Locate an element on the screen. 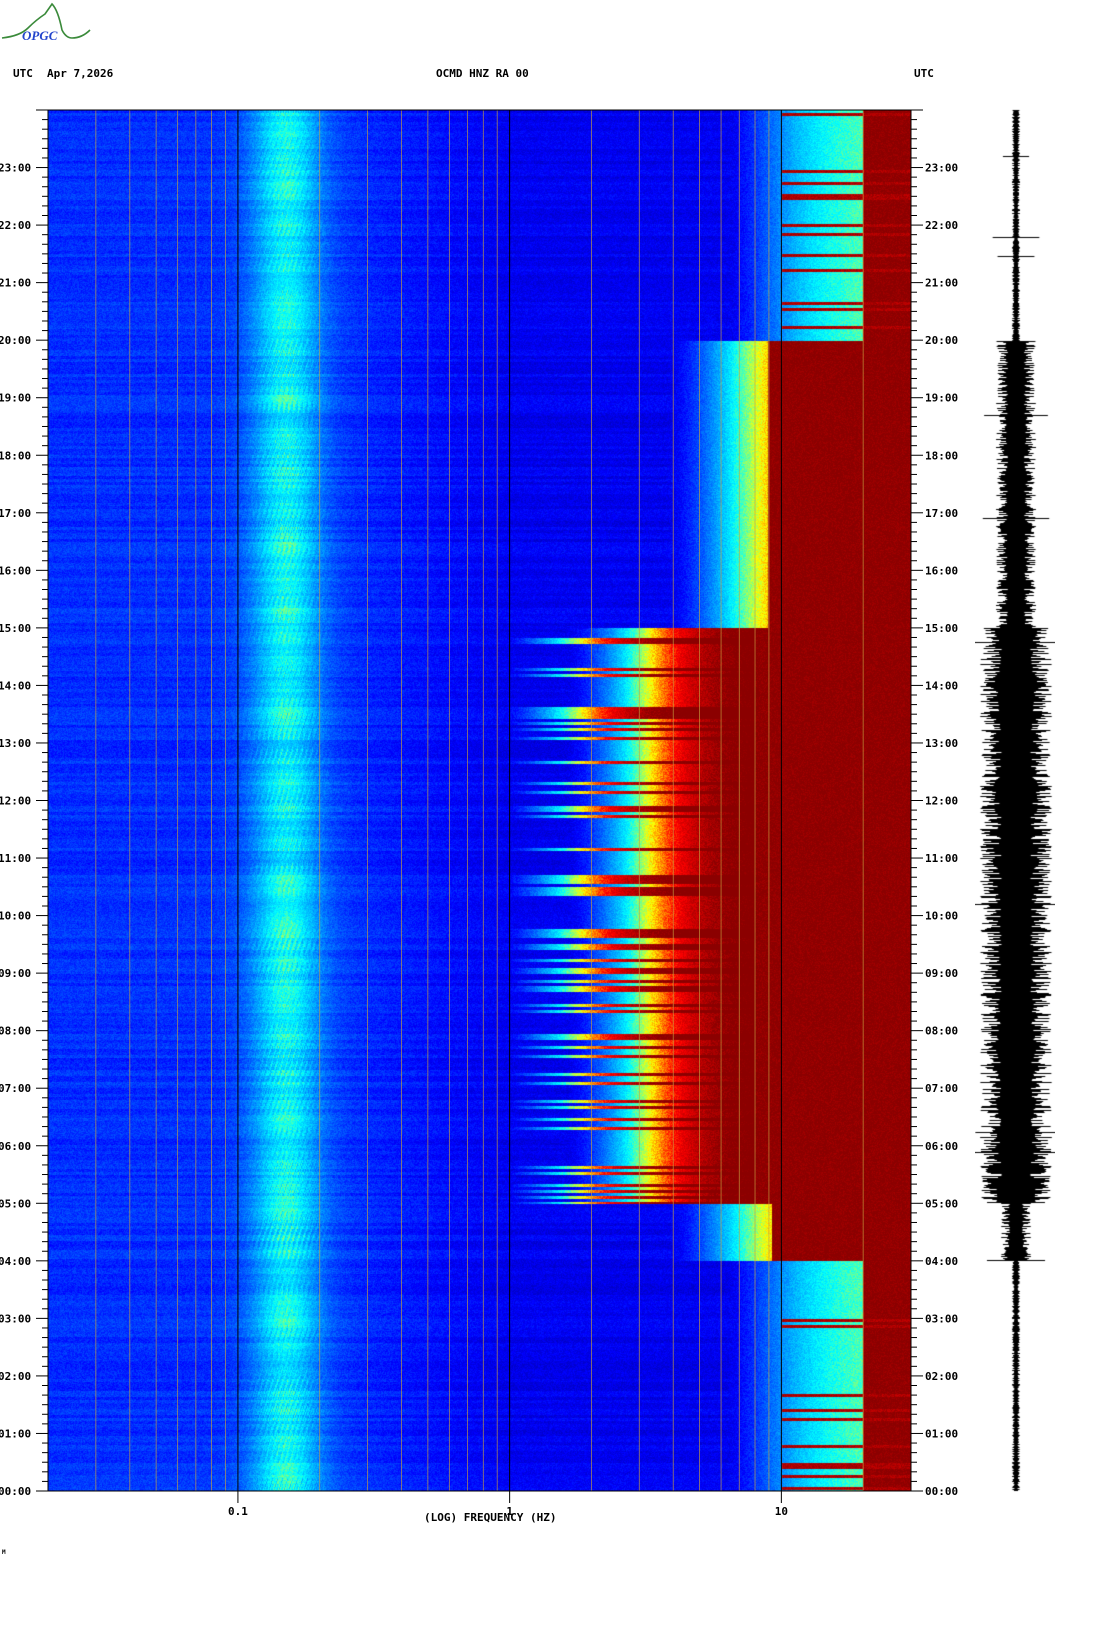 Image resolution: width=1102 pixels, height=1634 pixels. y-tick-label-right: 09:00 is located at coordinates (941, 973).